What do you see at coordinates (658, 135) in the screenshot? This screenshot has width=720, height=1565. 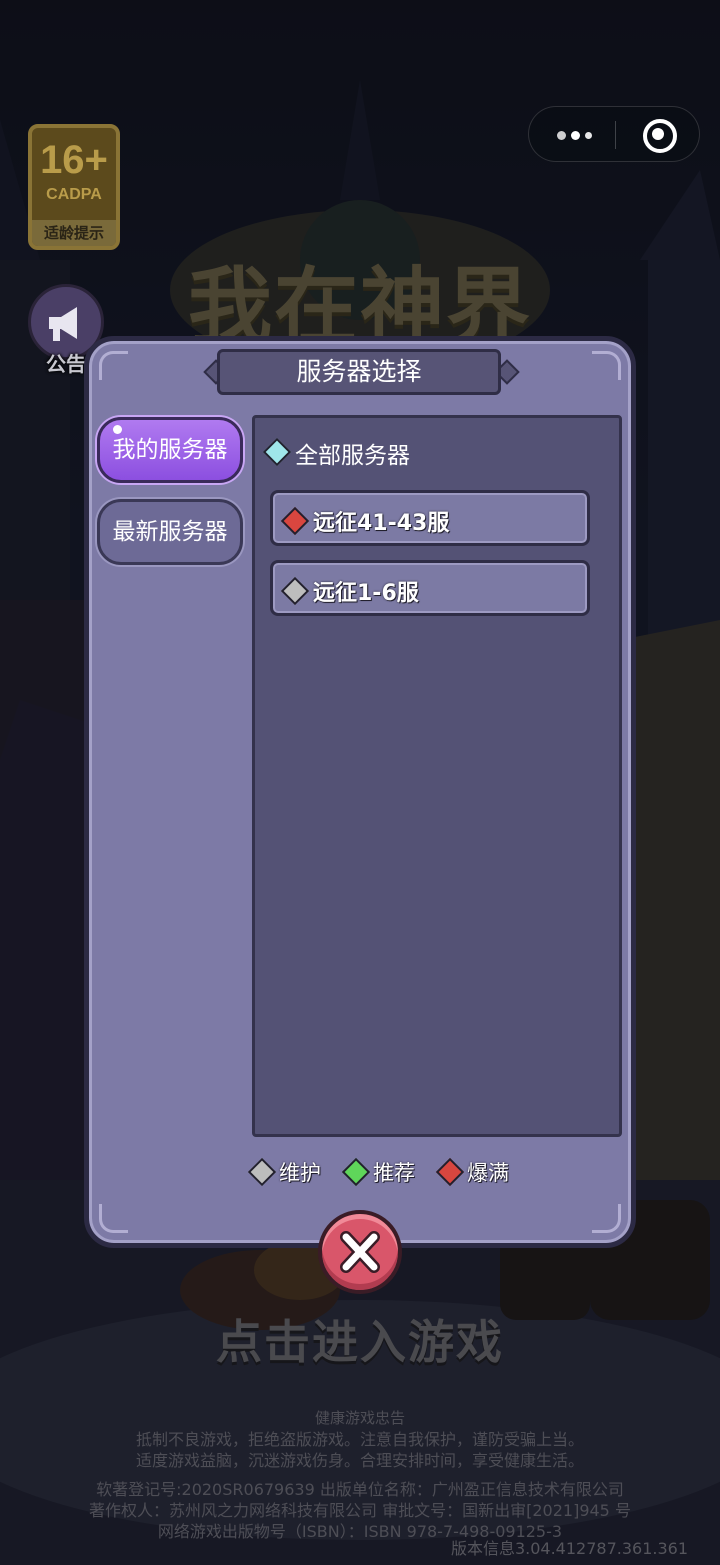 I see `target-close-icon` at bounding box center [658, 135].